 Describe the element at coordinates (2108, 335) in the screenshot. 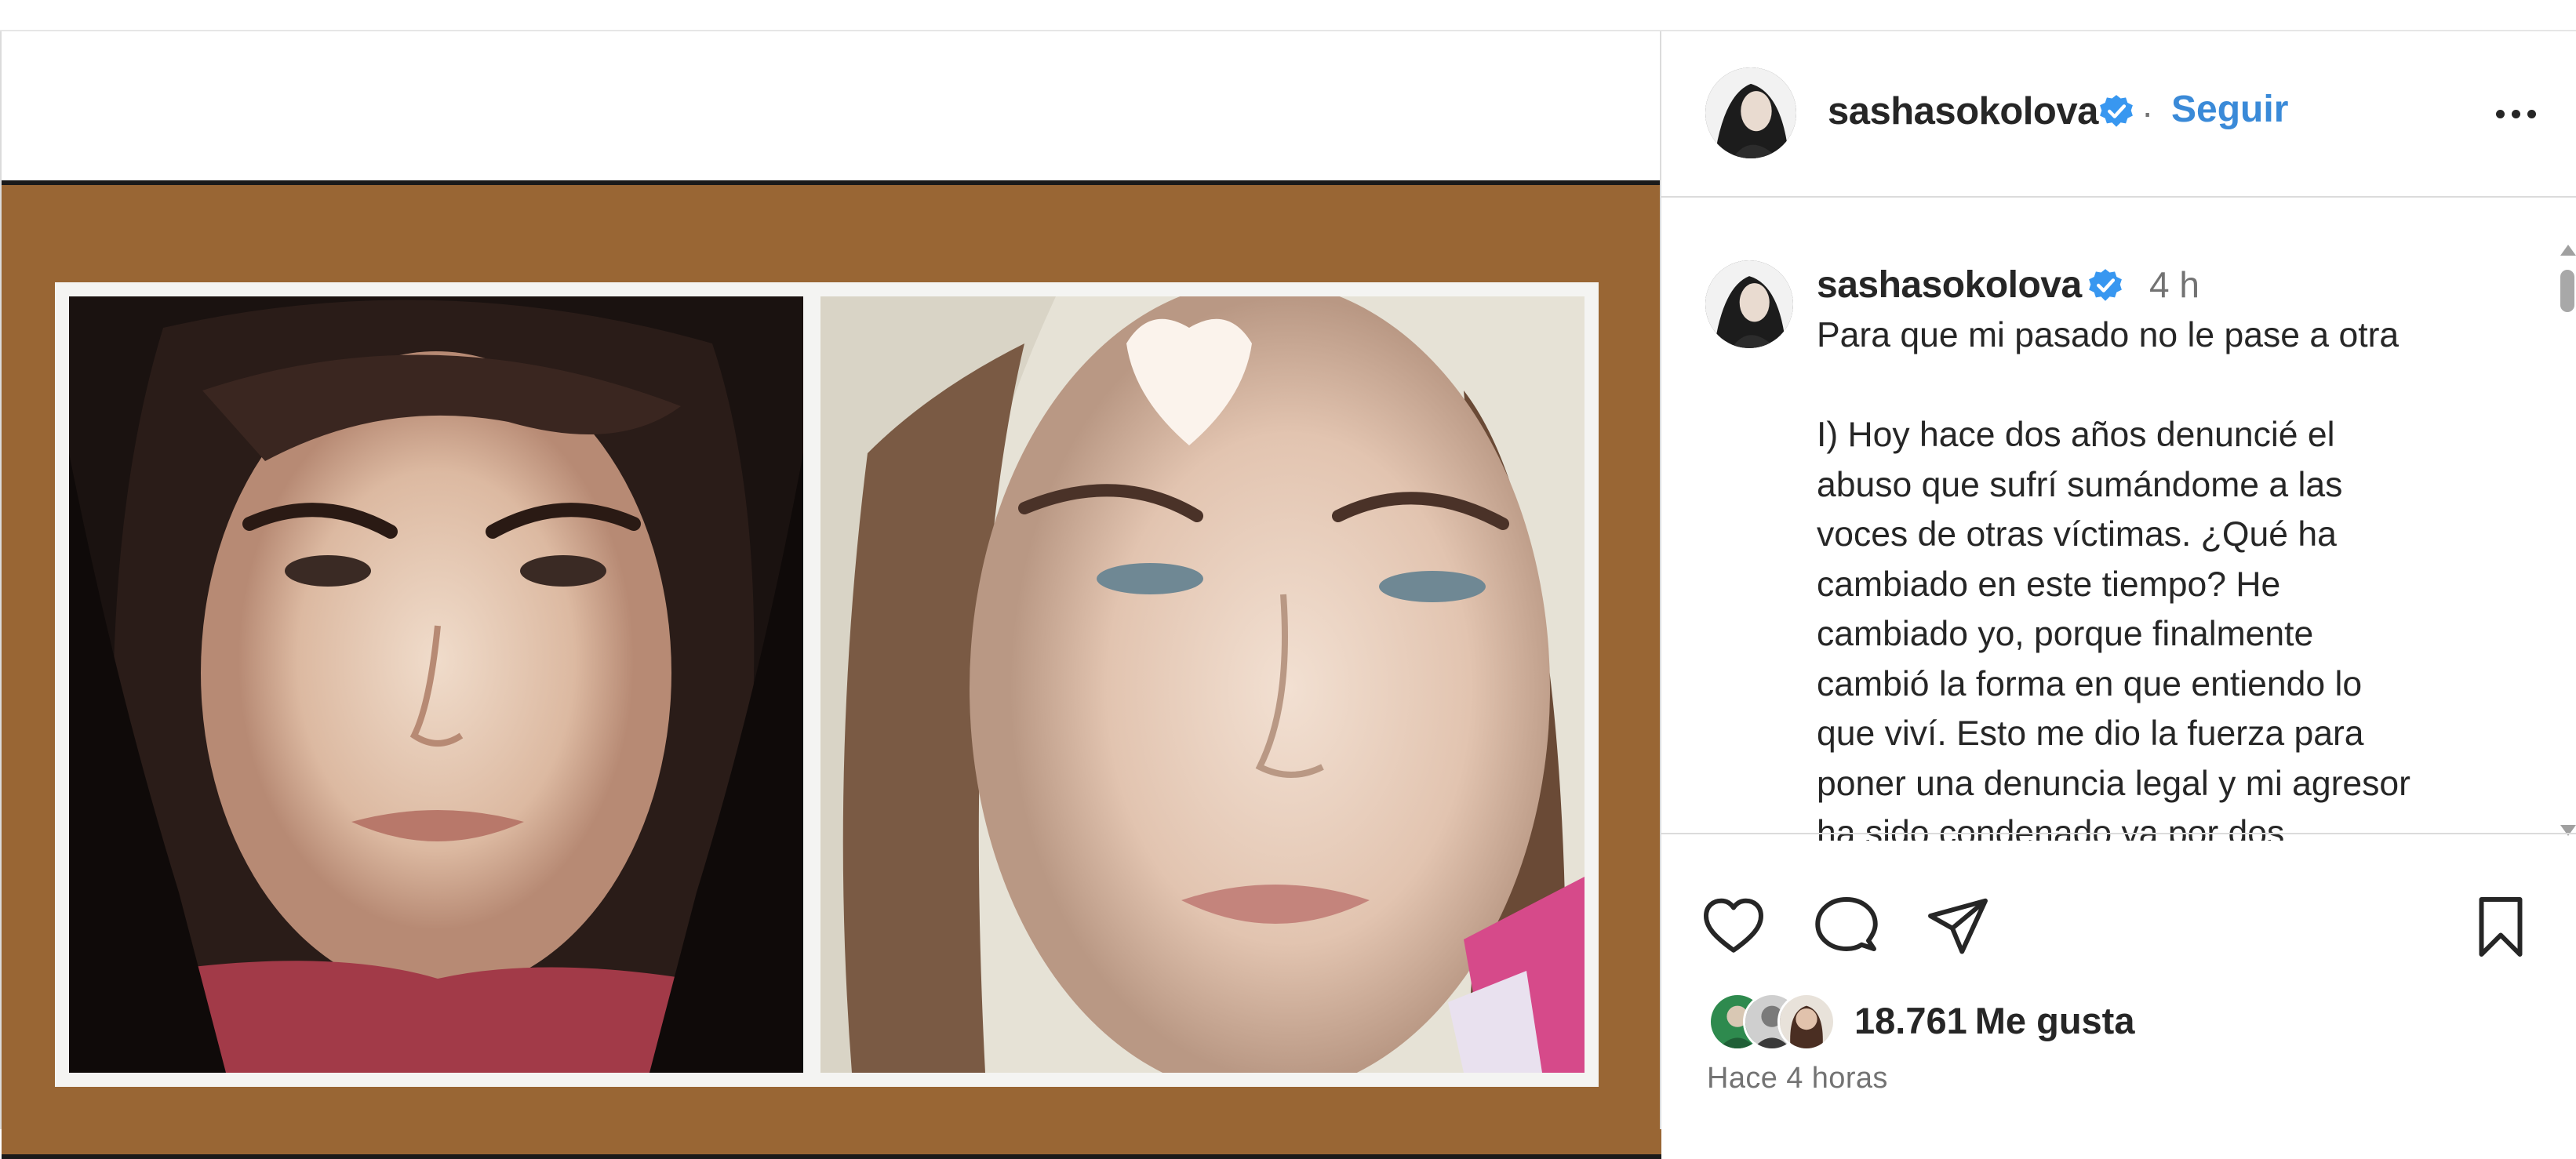

I see `caption-line: Para que mi pasado no le pase a otra` at that location.